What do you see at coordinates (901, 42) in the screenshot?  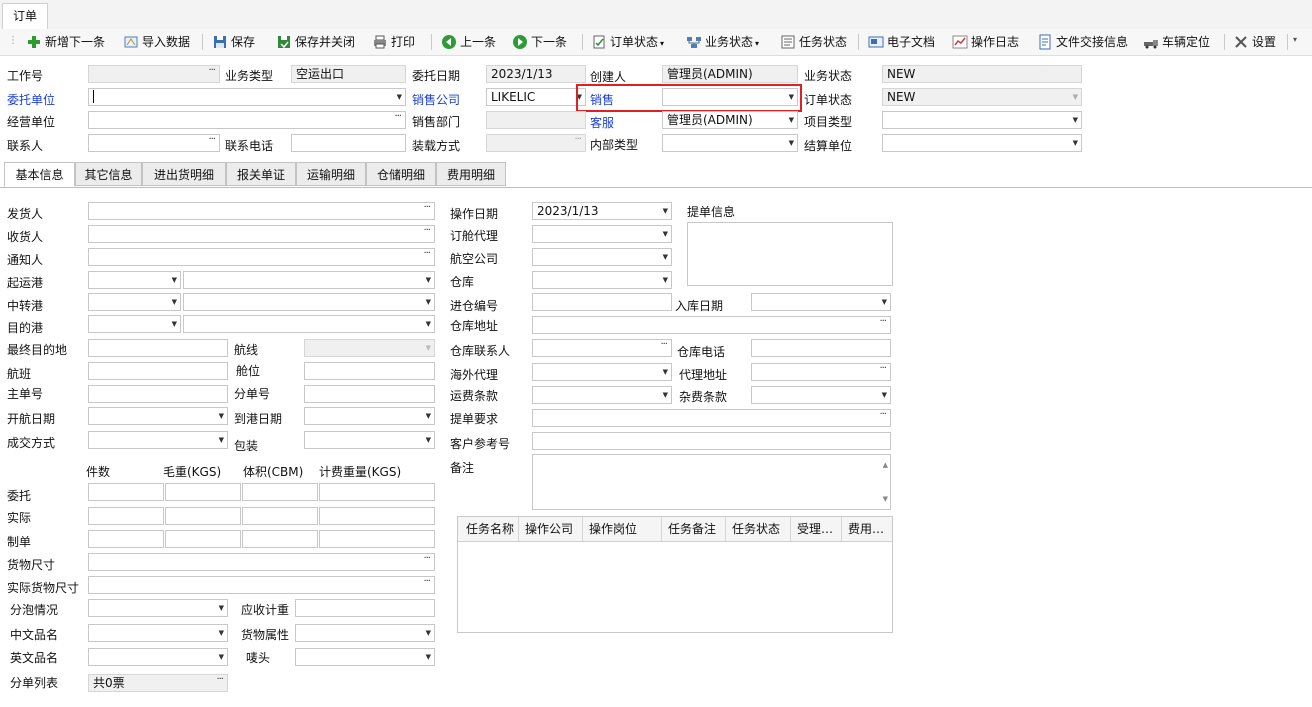 I see `e-docs-button: 电子文档` at bounding box center [901, 42].